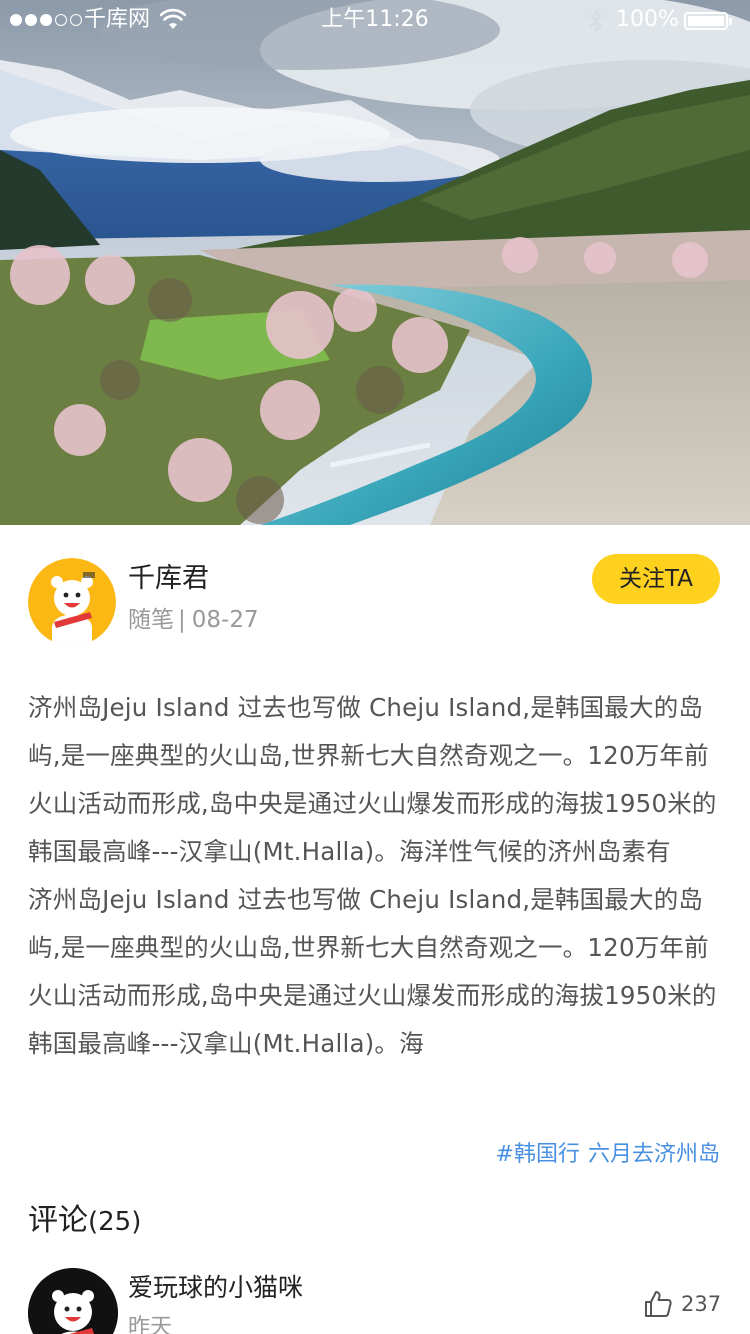  I want to click on post-category: 随笔, so click(151, 620).